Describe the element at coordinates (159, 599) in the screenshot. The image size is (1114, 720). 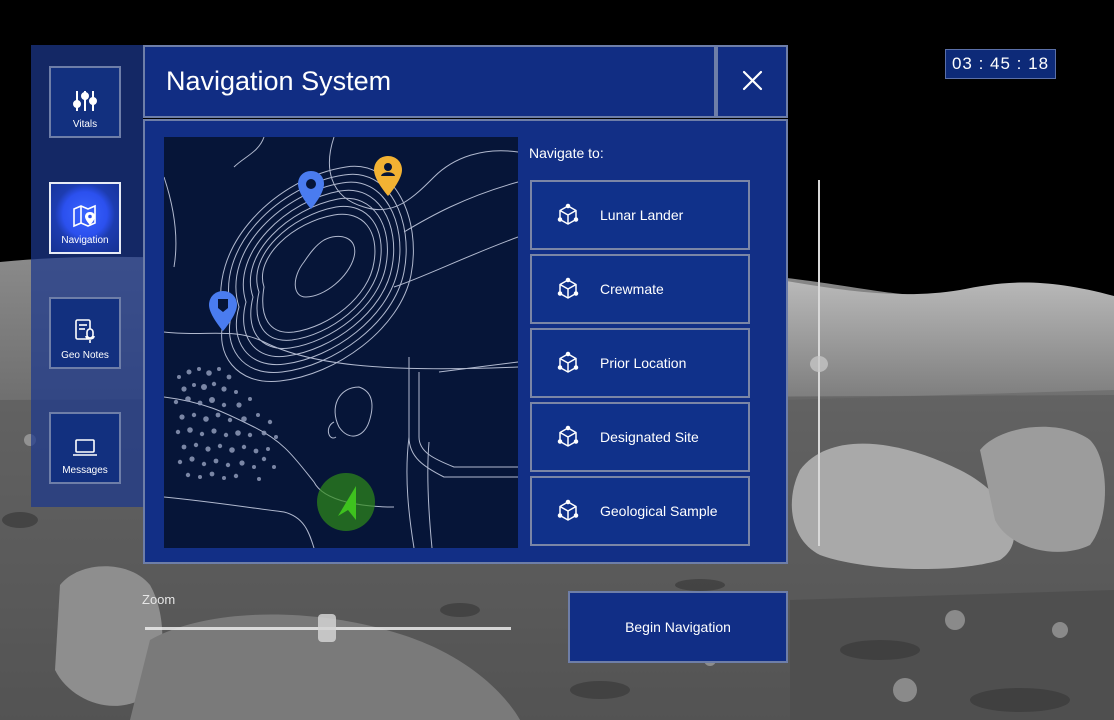
I see `zoom-label: Zoom` at that location.